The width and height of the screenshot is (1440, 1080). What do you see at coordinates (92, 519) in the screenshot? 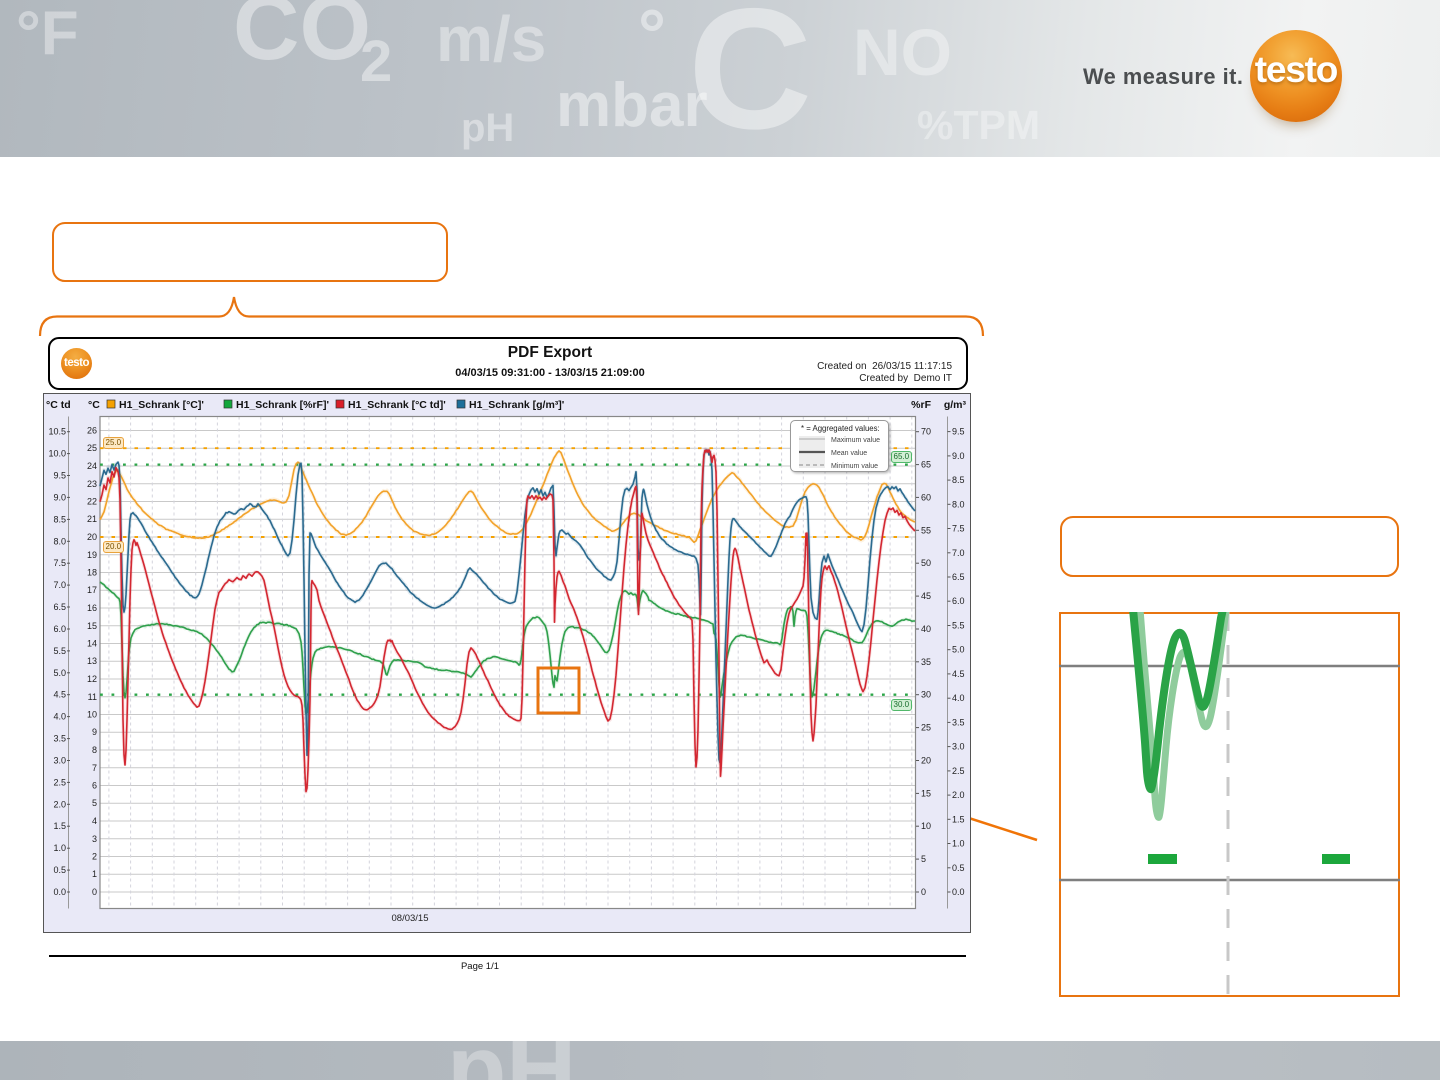
I see `svg-text: 21` at bounding box center [92, 519].